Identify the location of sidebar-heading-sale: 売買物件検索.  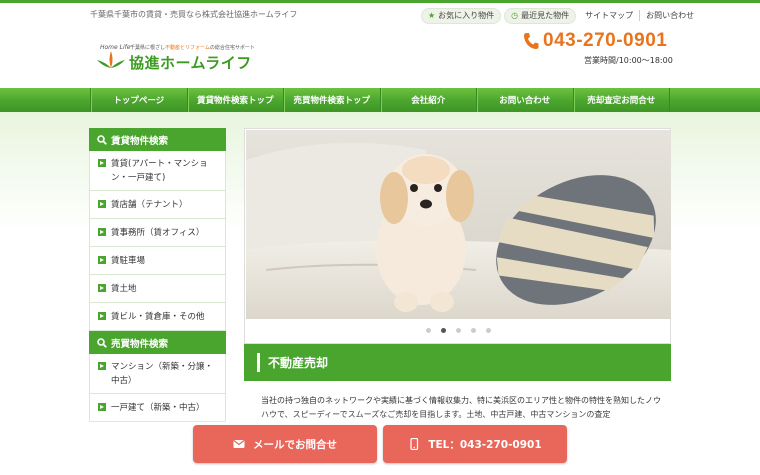
(157, 342).